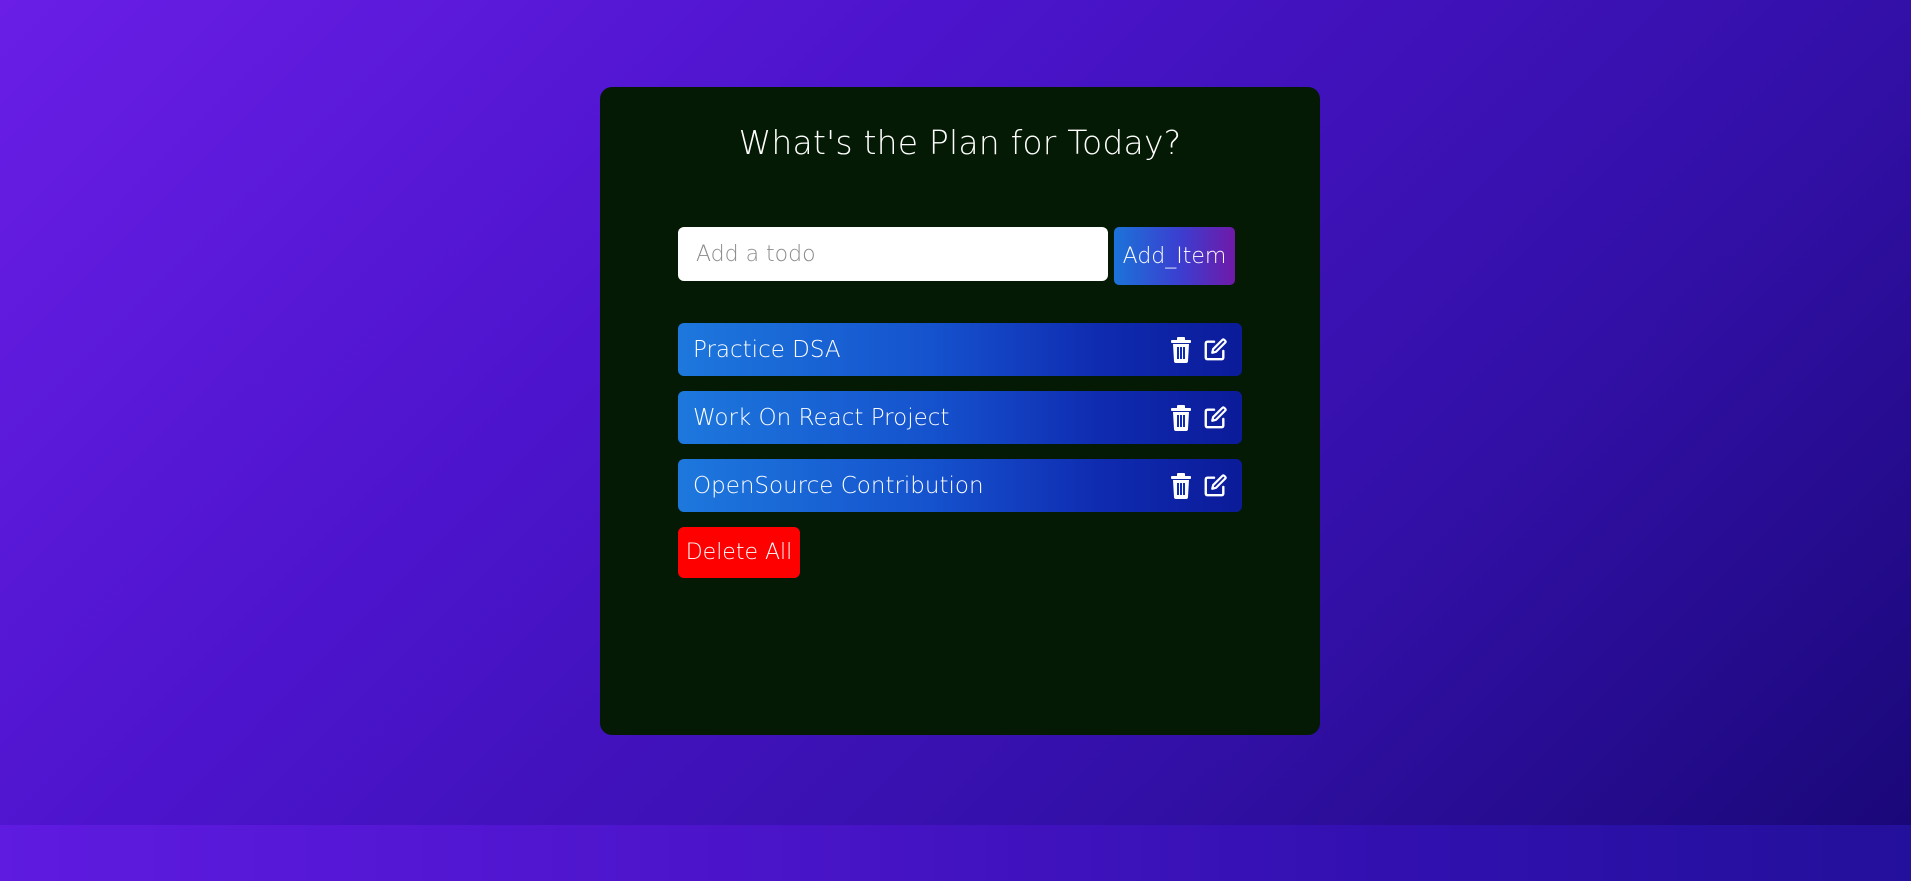 The width and height of the screenshot is (1911, 881). Describe the element at coordinates (767, 349) in the screenshot. I see `todo-item-text: Practice DSA` at that location.